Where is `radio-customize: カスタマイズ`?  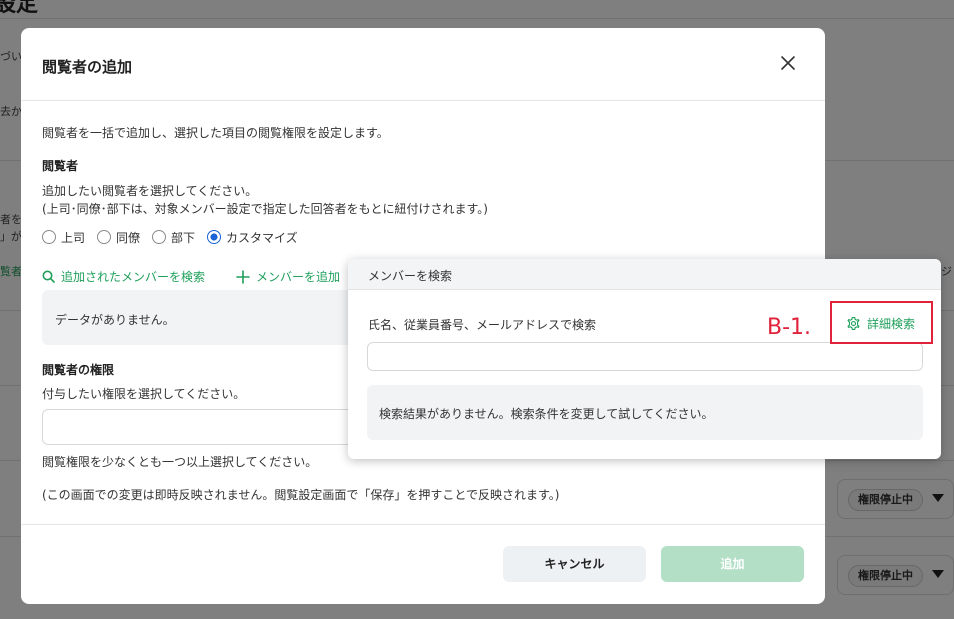
radio-customize: カスタマイズ is located at coordinates (252, 237).